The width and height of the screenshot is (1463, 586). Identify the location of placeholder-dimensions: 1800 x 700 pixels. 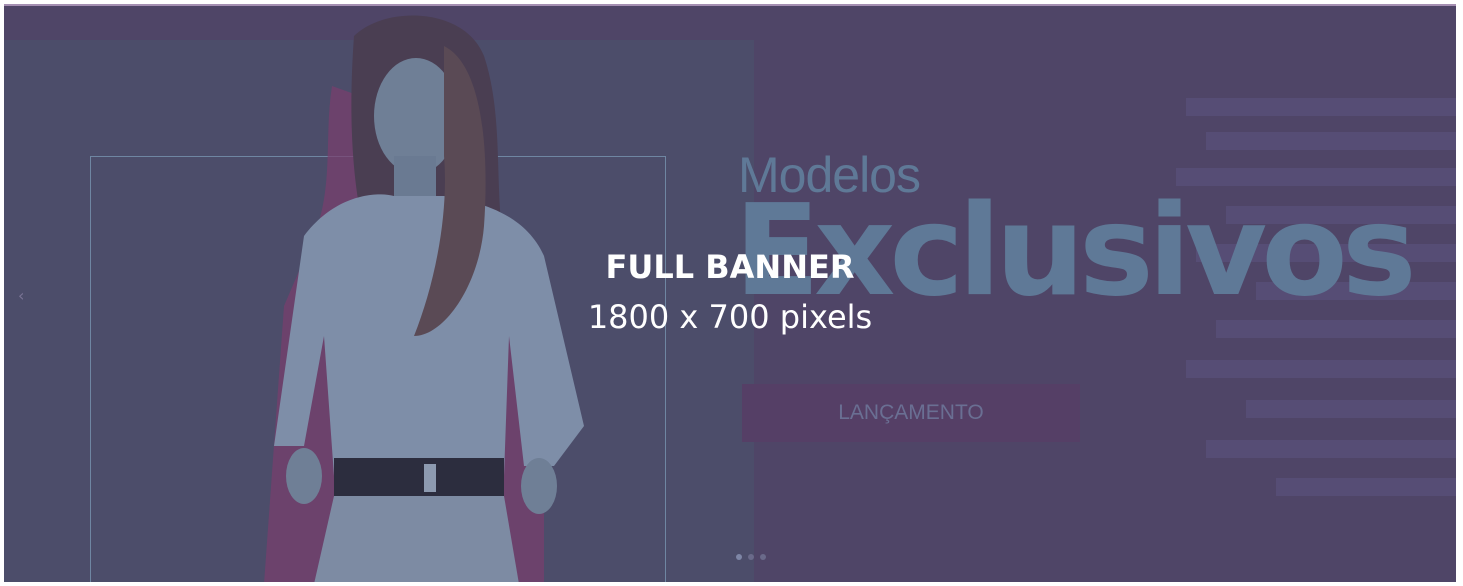
(730, 317).